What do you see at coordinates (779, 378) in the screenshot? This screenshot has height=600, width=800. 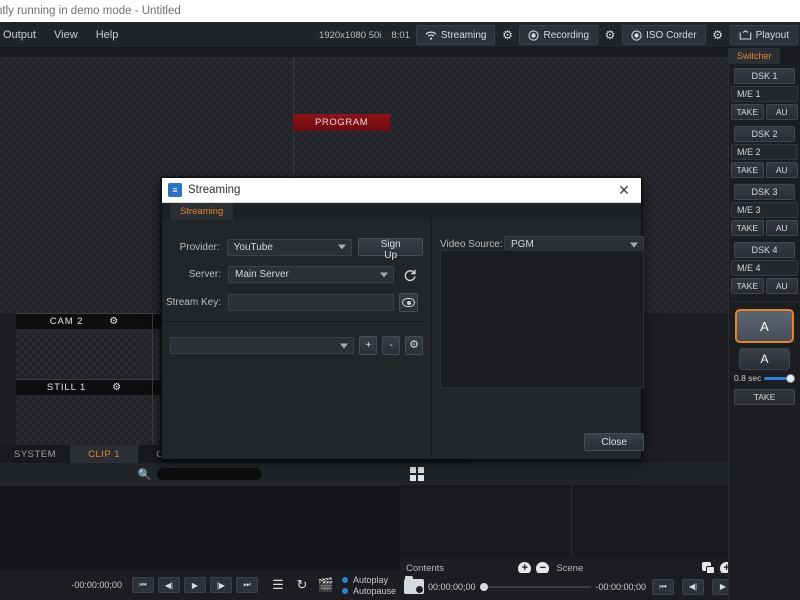 I see `transition-duration-slider` at bounding box center [779, 378].